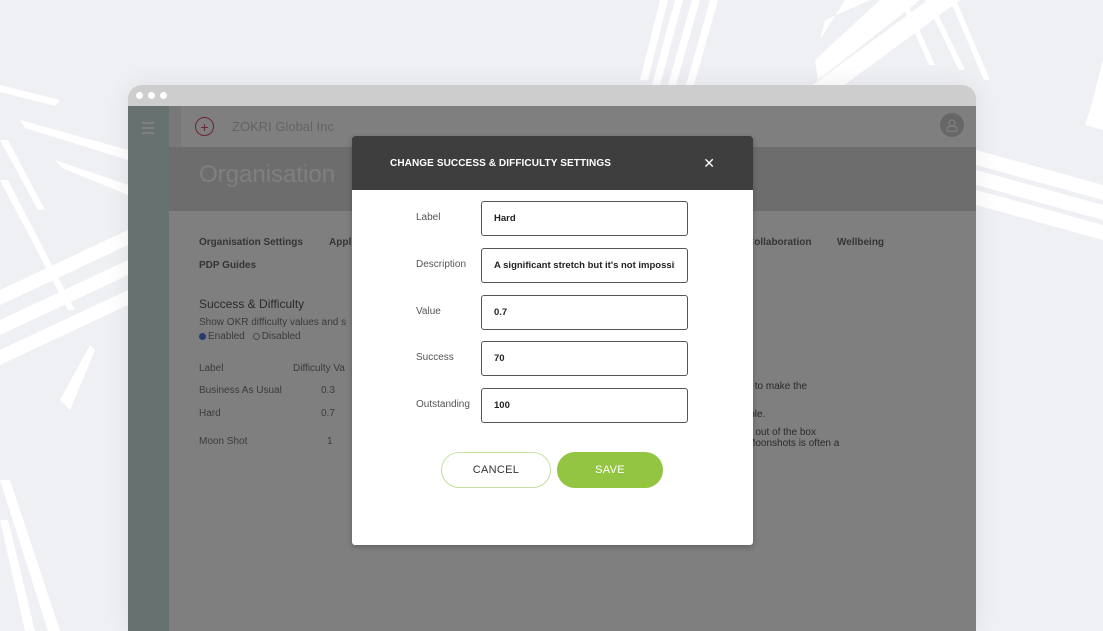 This screenshot has width=1103, height=631. What do you see at coordinates (552, 95) in the screenshot?
I see `browser-title-bar` at bounding box center [552, 95].